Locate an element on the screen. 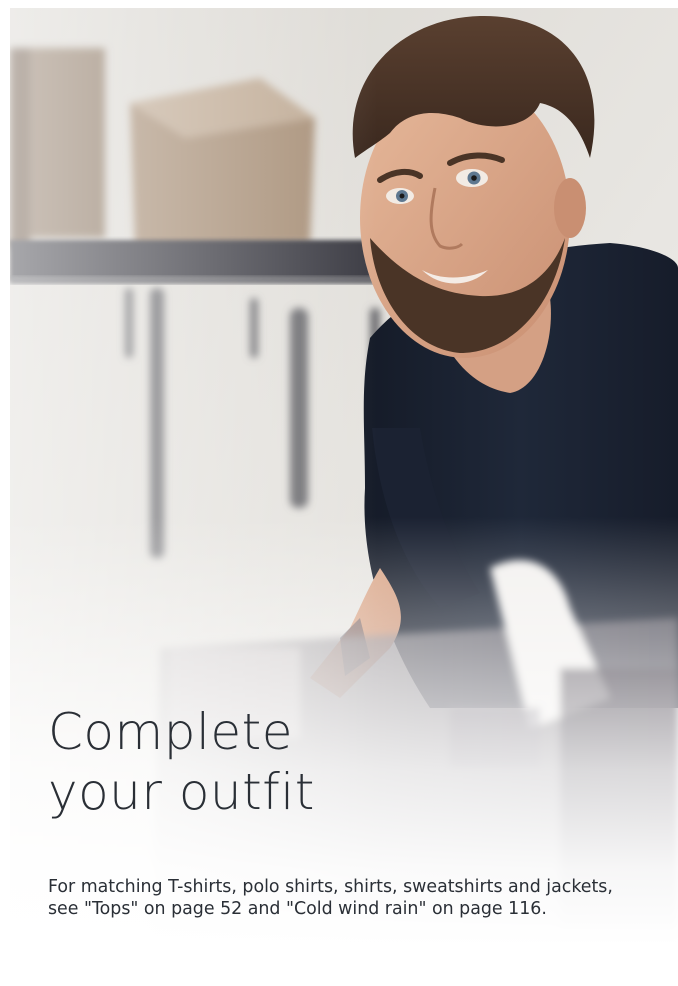  page-headline: Complete your outfit is located at coordinates (181, 762).